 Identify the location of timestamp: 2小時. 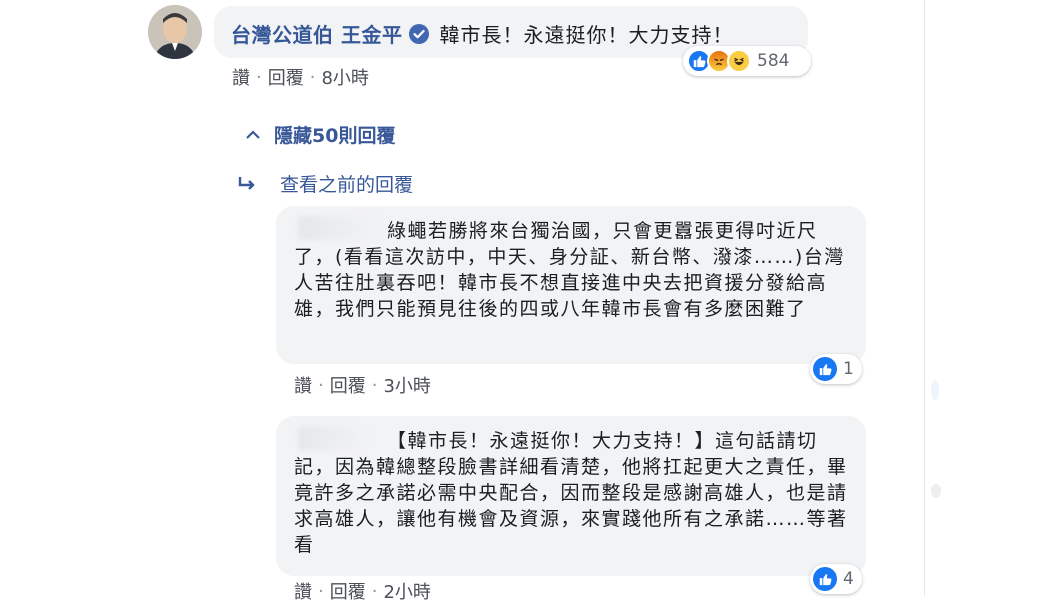
(406, 591).